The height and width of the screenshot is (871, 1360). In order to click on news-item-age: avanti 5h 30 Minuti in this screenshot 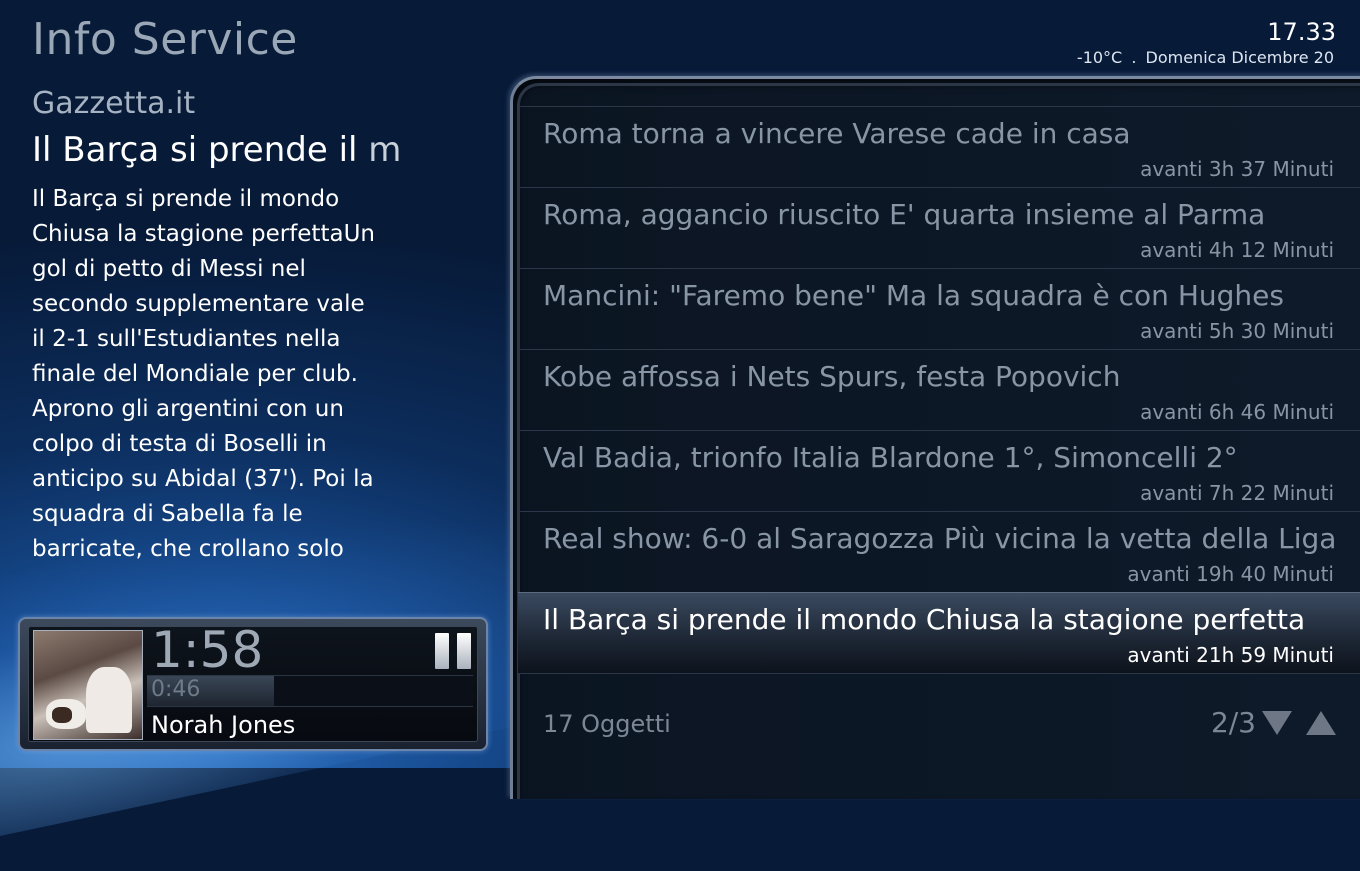, I will do `click(1237, 331)`.